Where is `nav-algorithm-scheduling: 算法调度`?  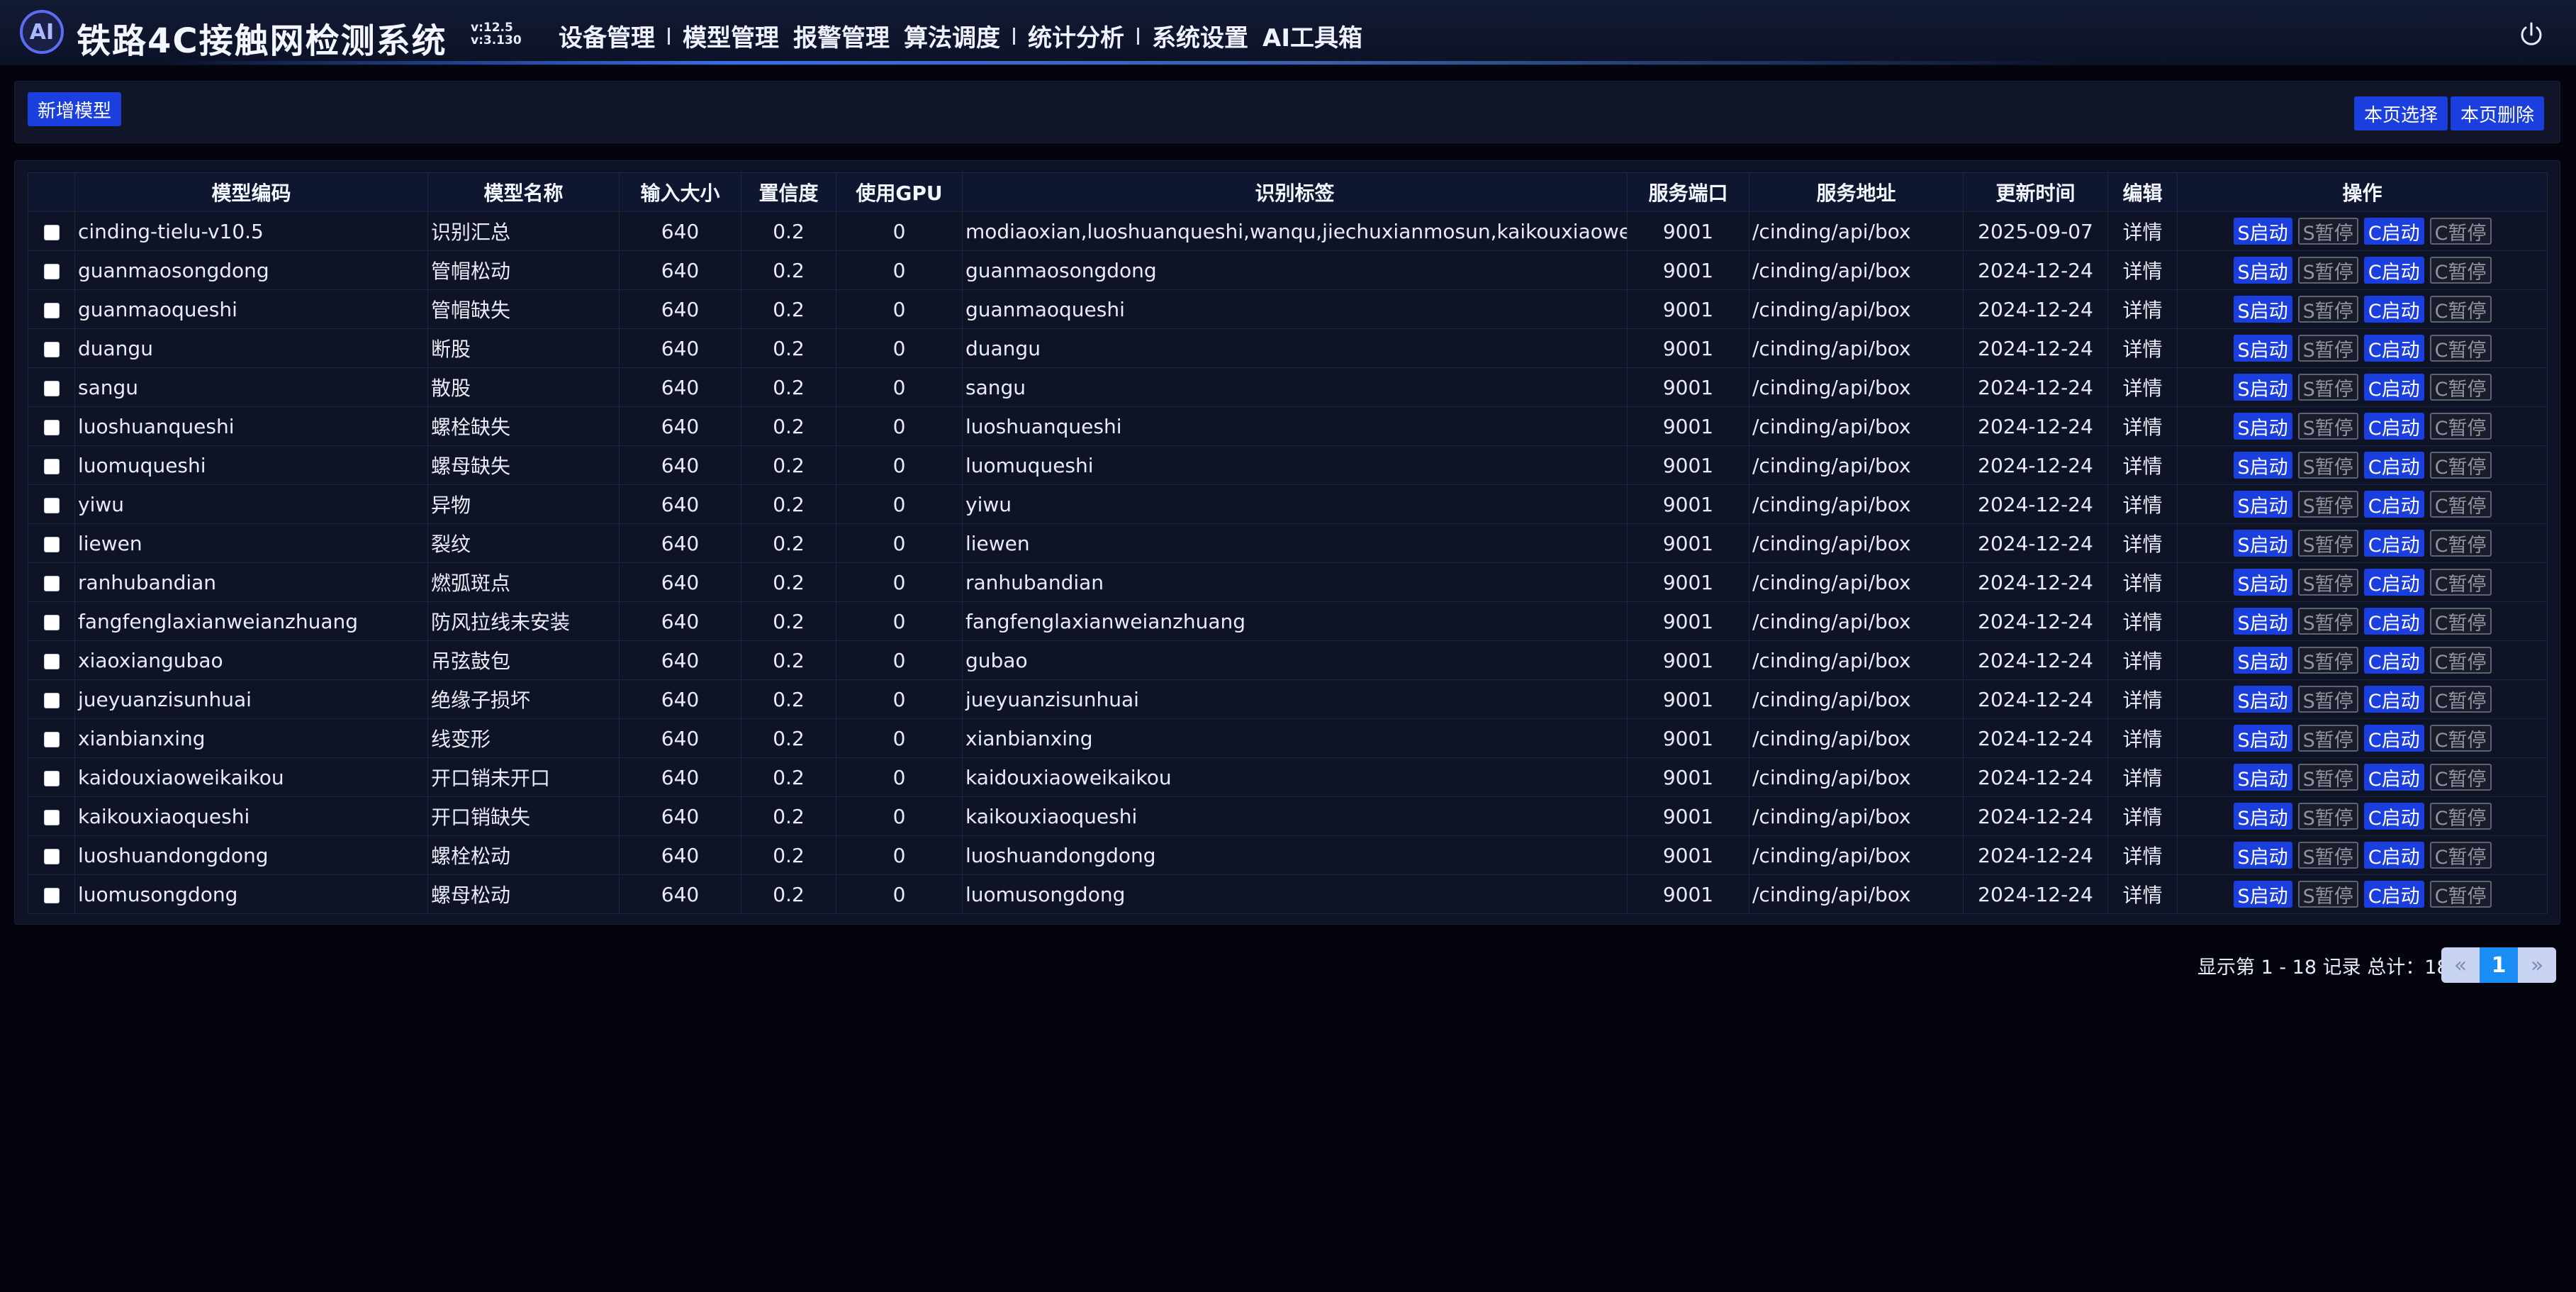
nav-algorithm-scheduling: 算法调度 is located at coordinates (952, 35).